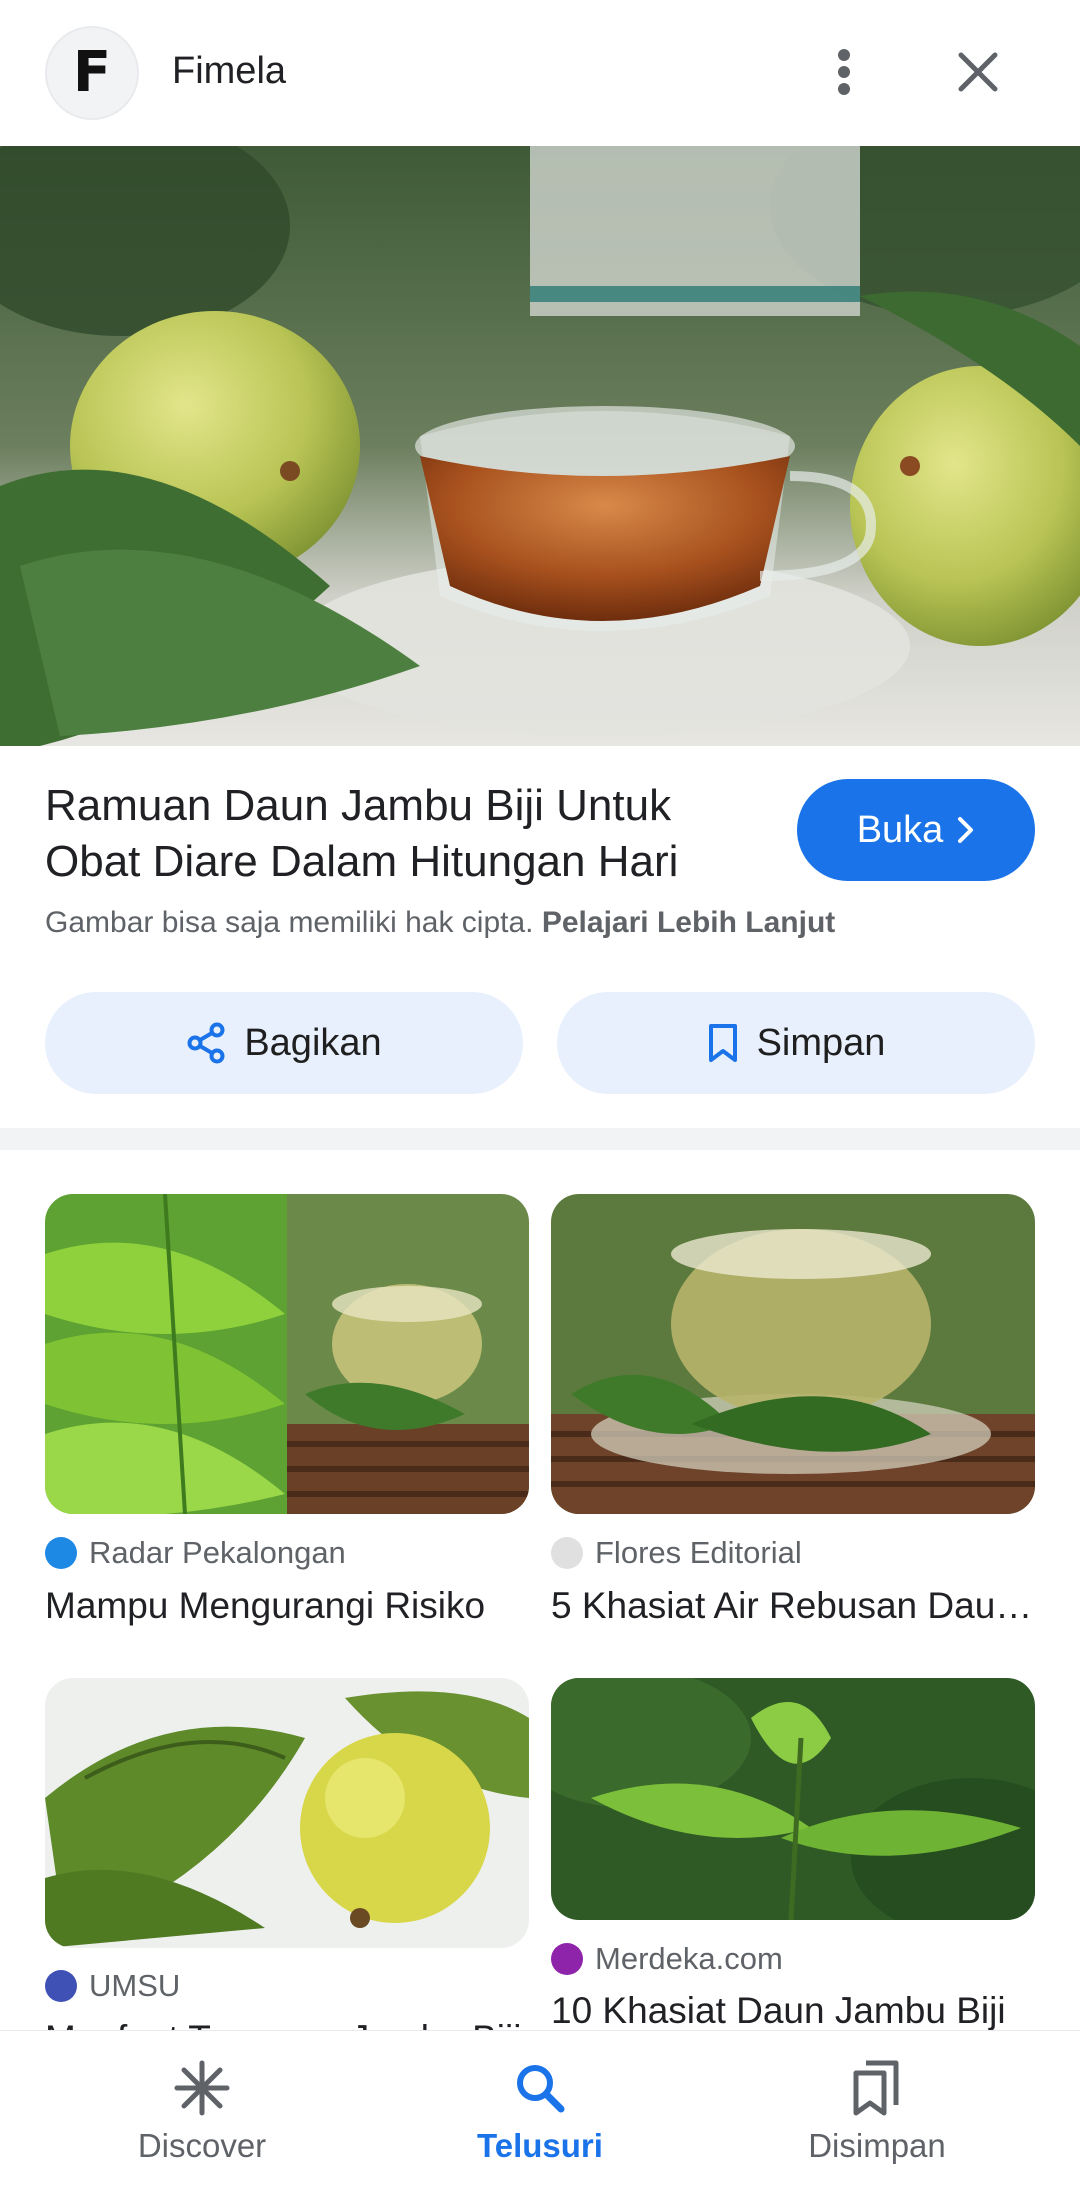 The width and height of the screenshot is (1080, 2187). I want to click on close-button, so click(978, 72).